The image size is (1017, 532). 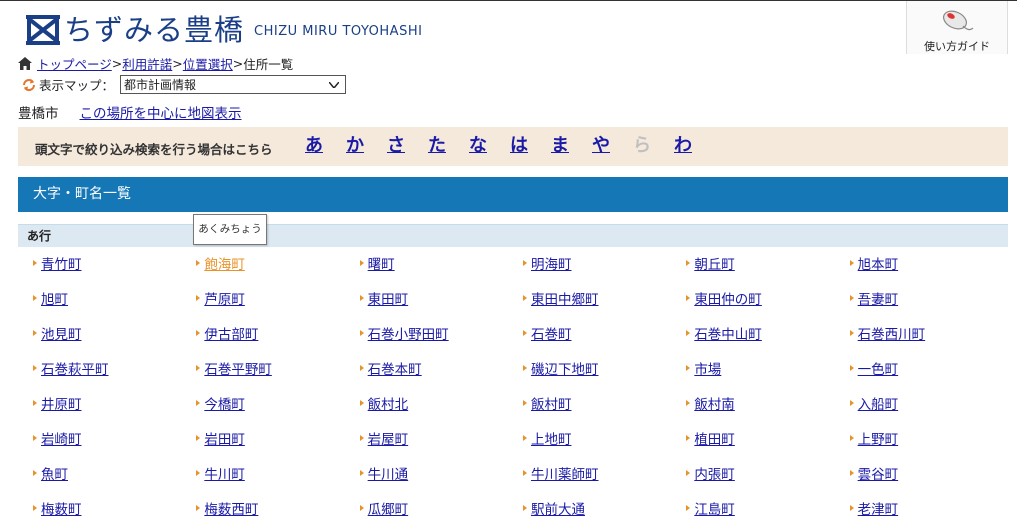 What do you see at coordinates (334, 84) in the screenshot?
I see `chevron-down-icon` at bounding box center [334, 84].